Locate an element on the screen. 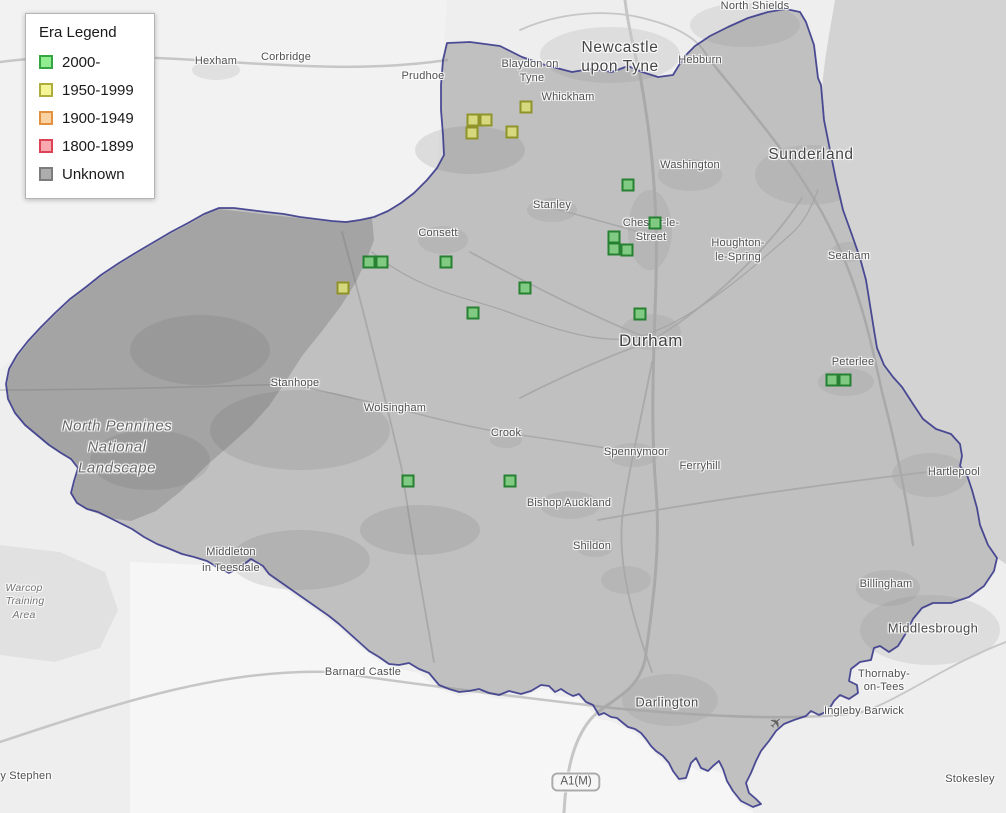 Image resolution: width=1006 pixels, height=813 pixels. era-legend-items: 2000- 1950-1999 1900-1949 1800-1899 Unknown is located at coordinates (90, 118).